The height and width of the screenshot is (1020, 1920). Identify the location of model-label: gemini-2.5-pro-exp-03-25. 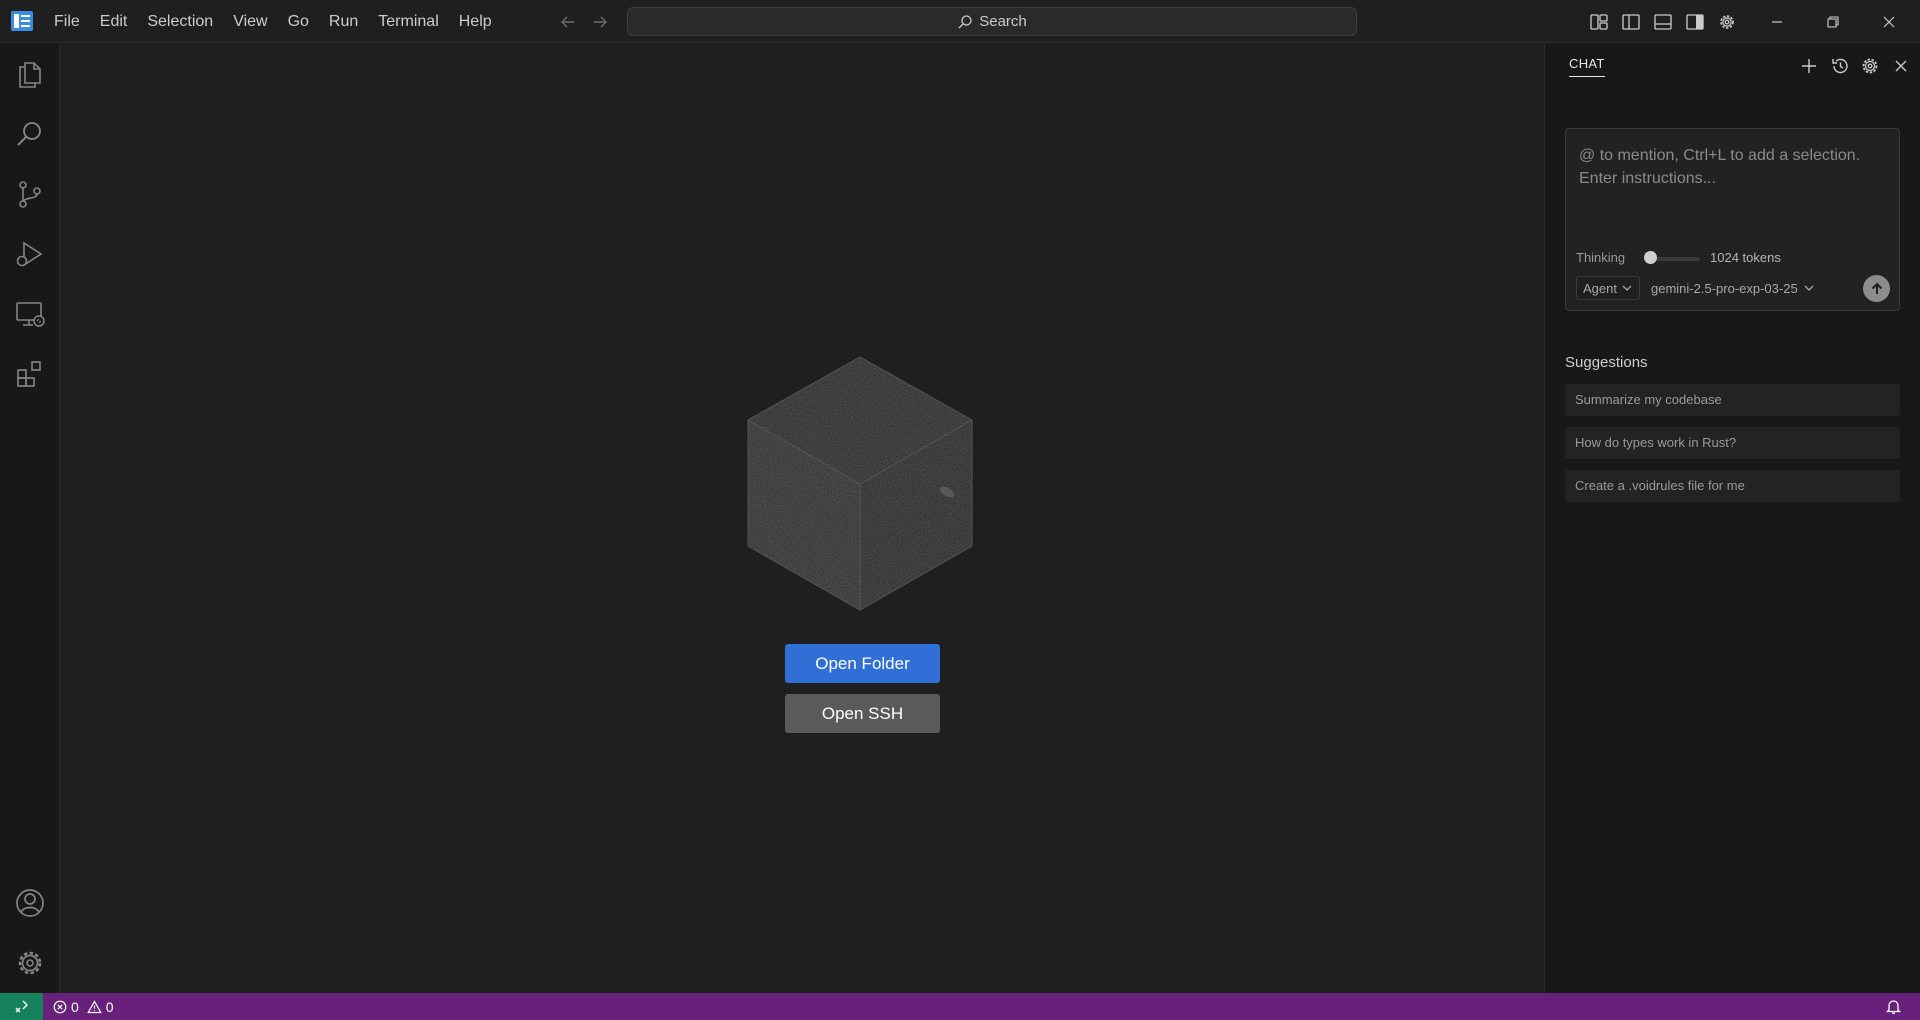
(1724, 288).